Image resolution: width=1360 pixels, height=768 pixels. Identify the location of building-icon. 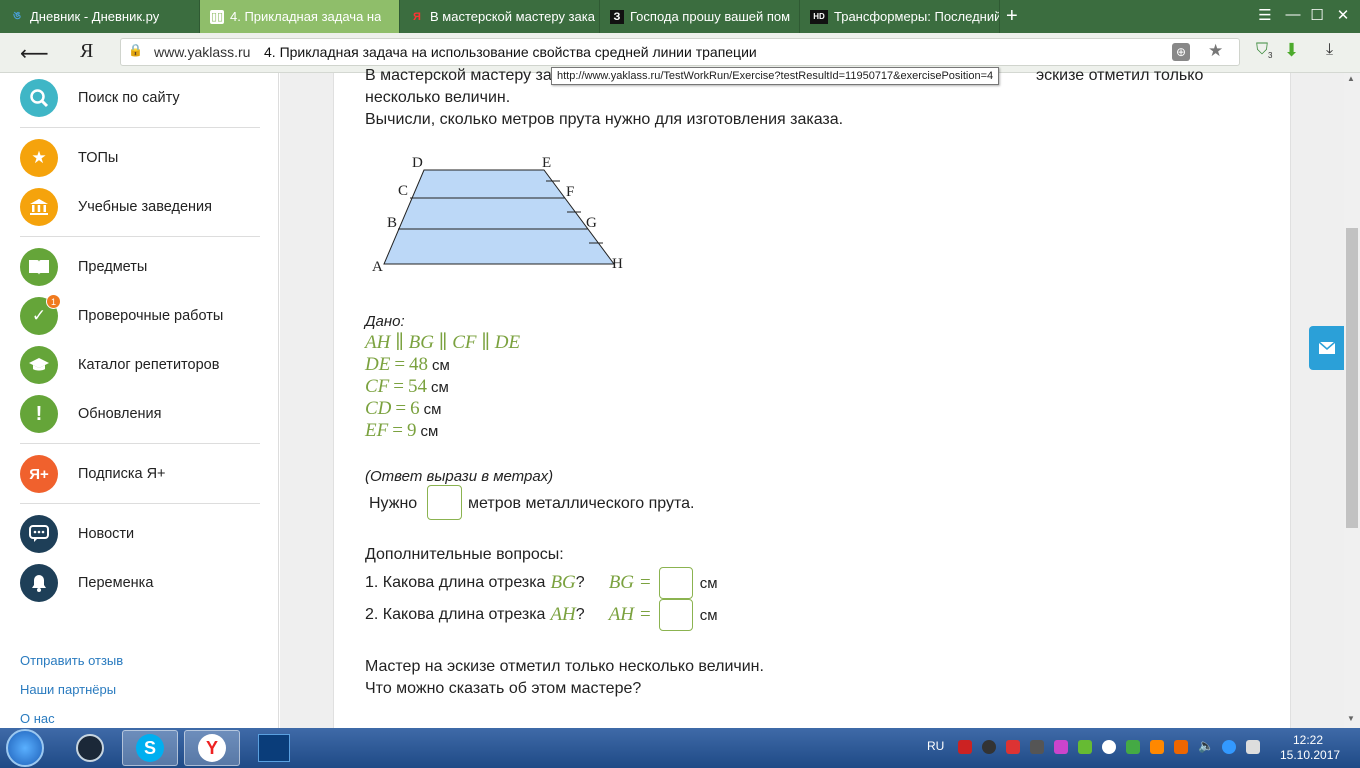
(39, 207).